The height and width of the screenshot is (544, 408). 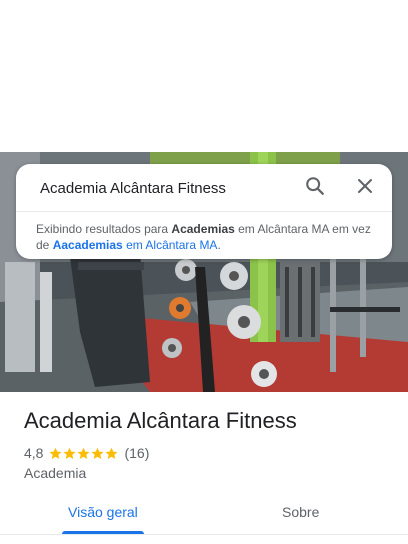 I want to click on search-bar, so click(x=204, y=187).